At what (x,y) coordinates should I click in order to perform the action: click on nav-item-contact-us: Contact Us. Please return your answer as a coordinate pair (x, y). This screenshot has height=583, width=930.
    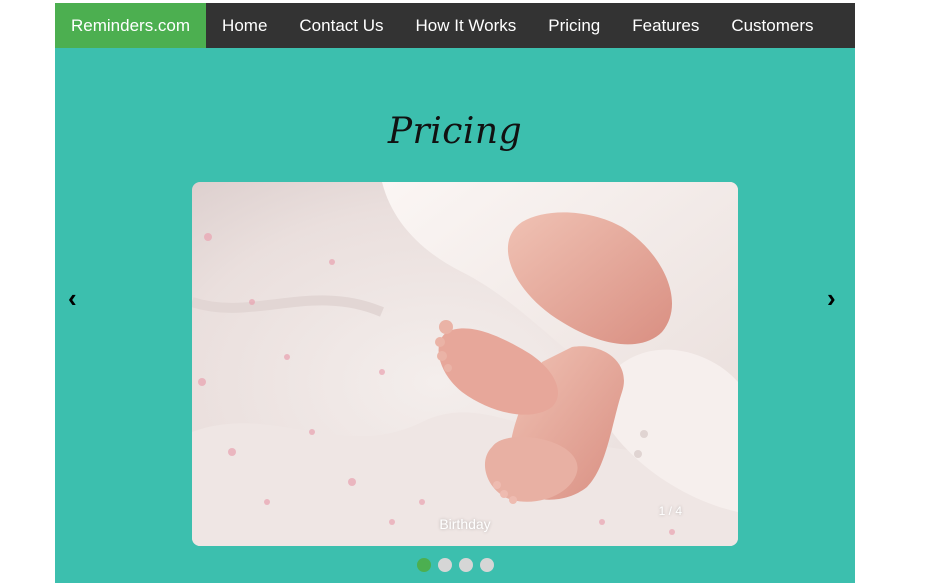
    Looking at the image, I should click on (341, 25).